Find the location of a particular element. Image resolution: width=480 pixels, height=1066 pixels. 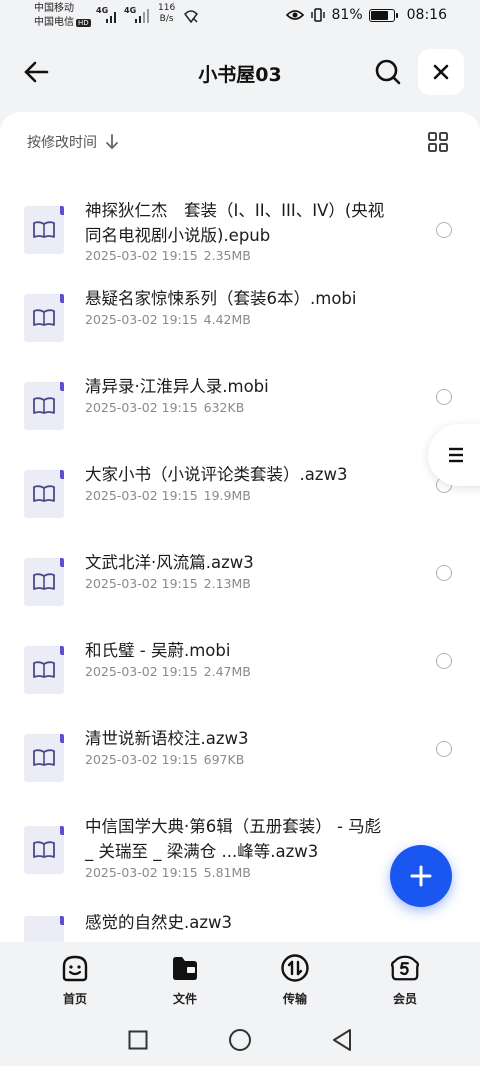

signal-1-icon is located at coordinates (111, 17).